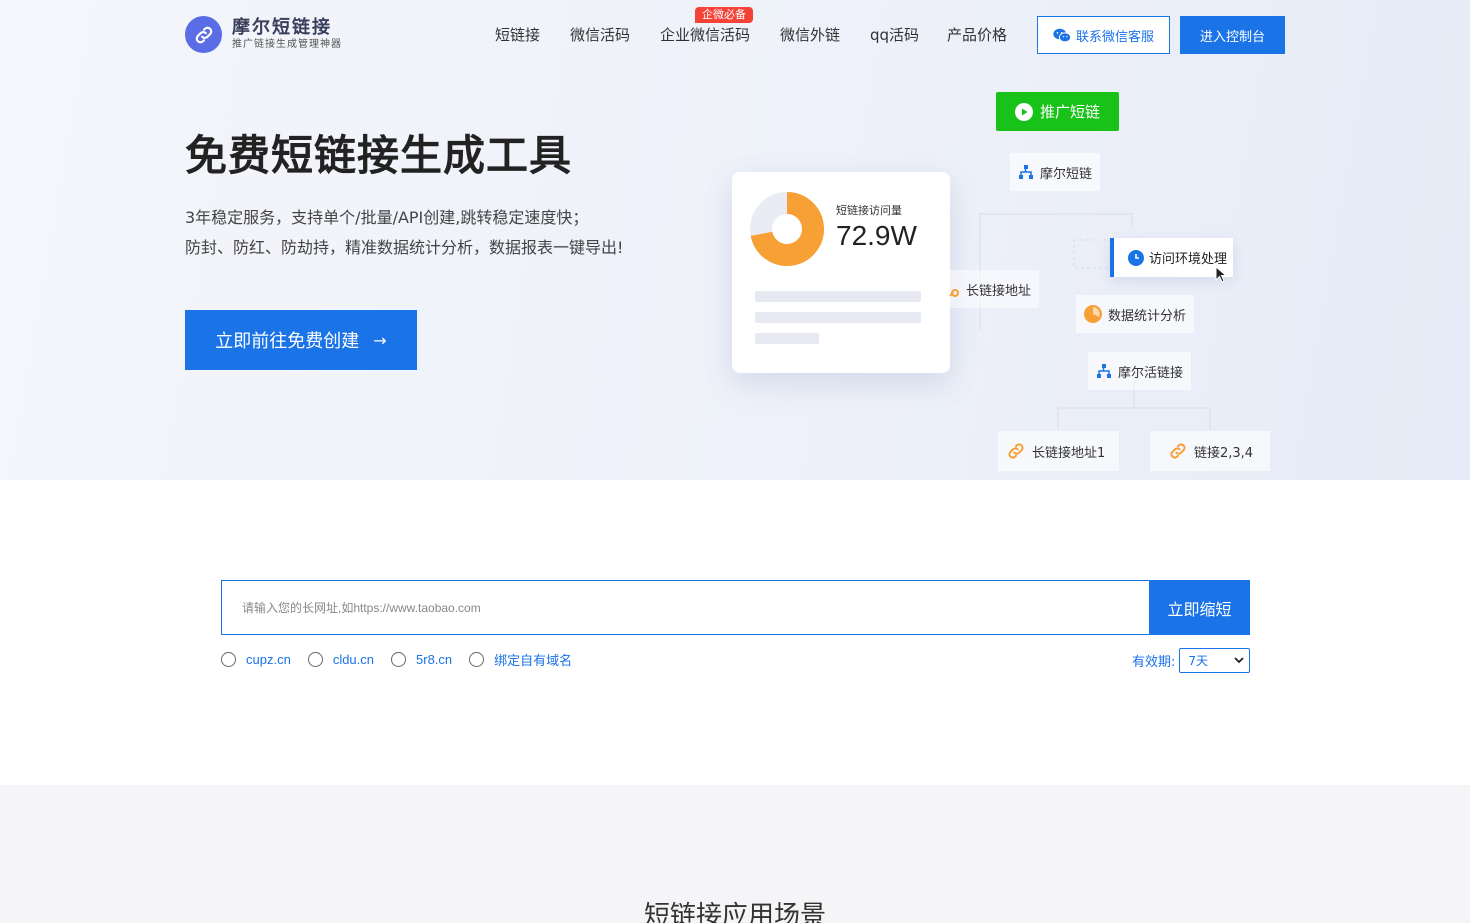 The image size is (1470, 923). What do you see at coordinates (810, 34) in the screenshot?
I see `nav-wechat-external-link: 微信外链` at bounding box center [810, 34].